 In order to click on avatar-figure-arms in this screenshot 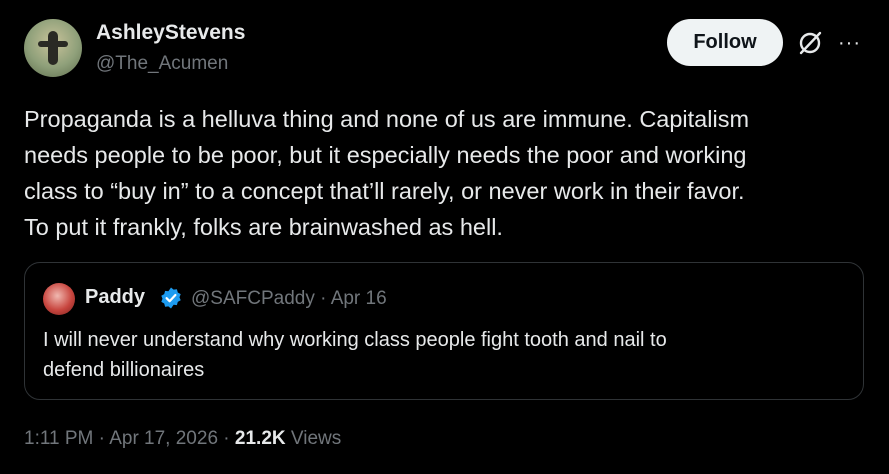, I will do `click(53, 44)`.